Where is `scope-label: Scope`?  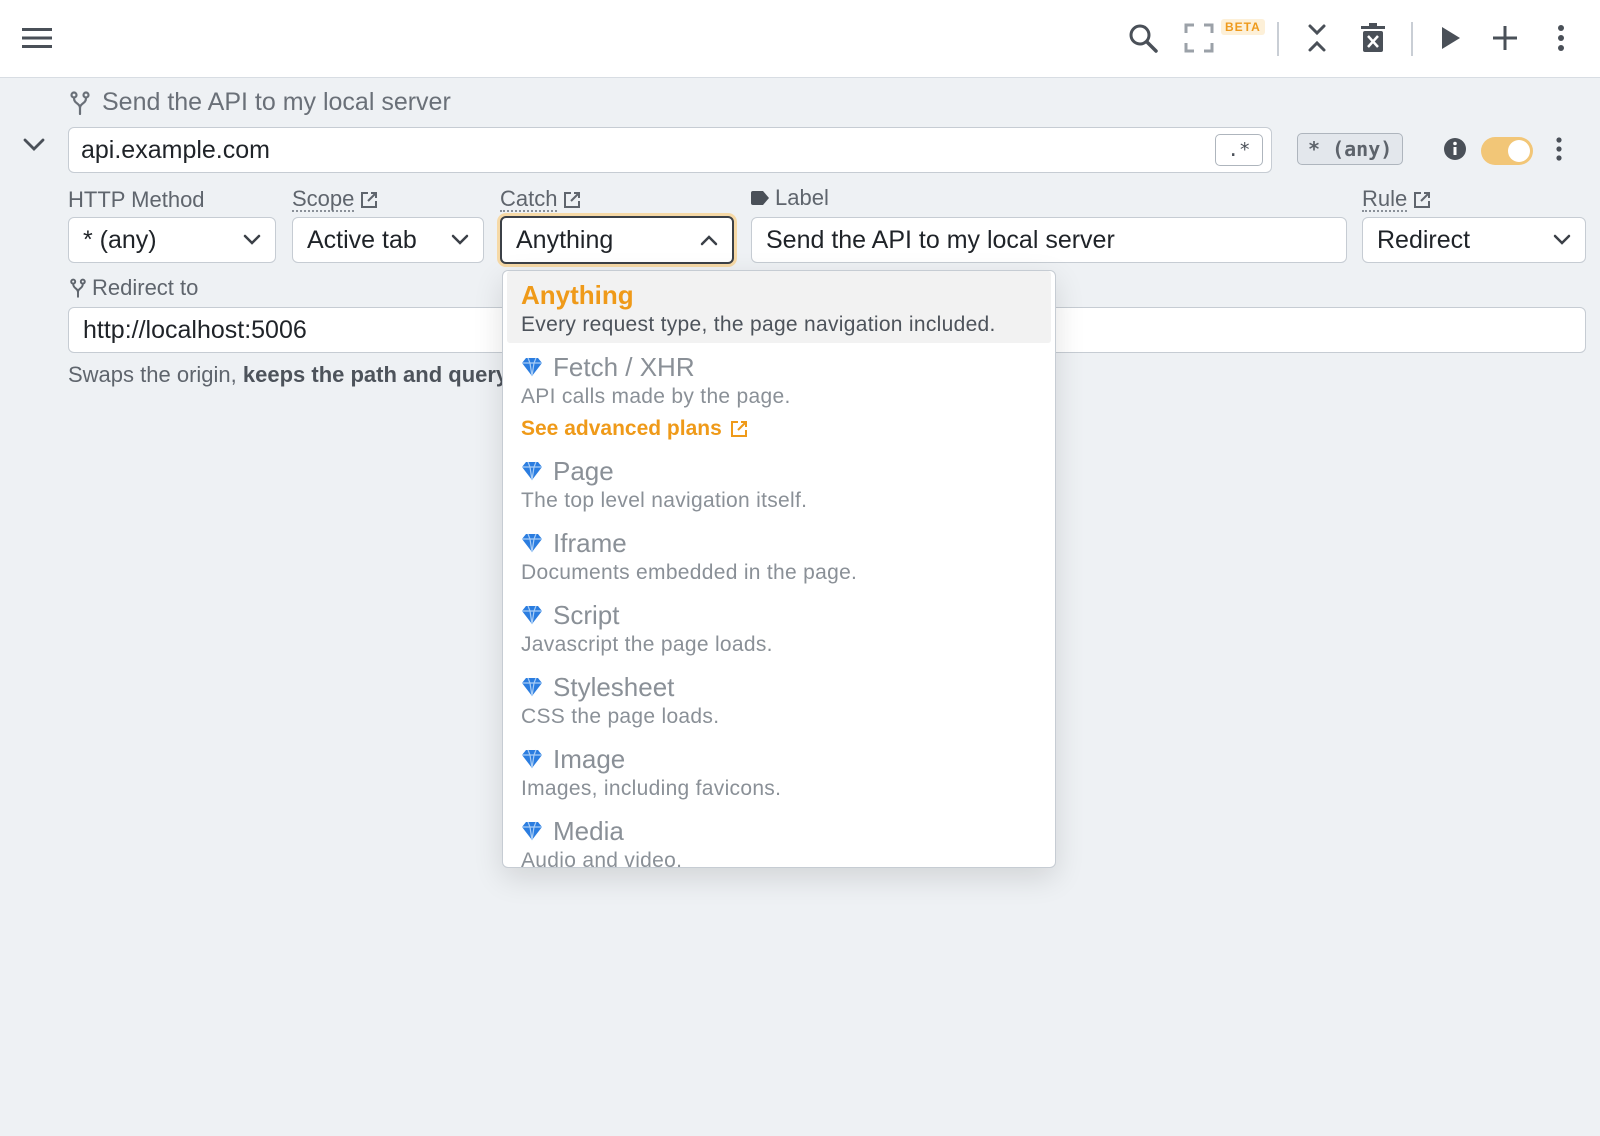 scope-label: Scope is located at coordinates (335, 200).